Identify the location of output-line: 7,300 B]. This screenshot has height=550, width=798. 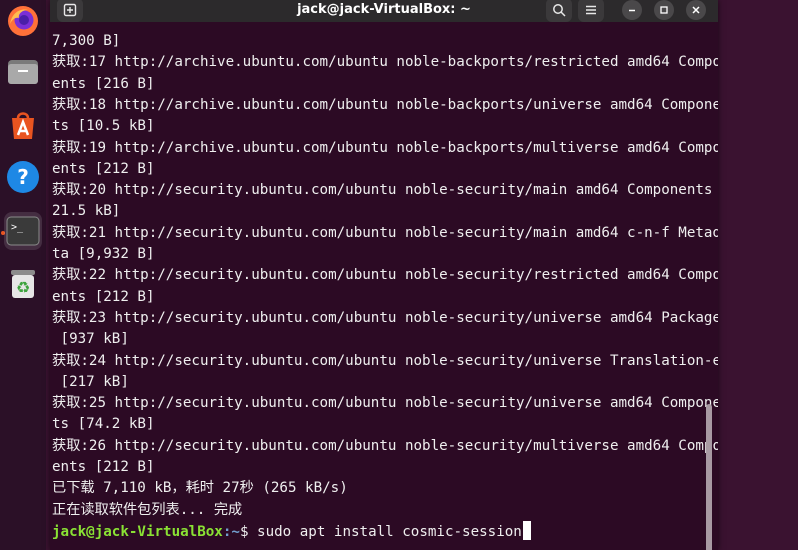
(86, 41).